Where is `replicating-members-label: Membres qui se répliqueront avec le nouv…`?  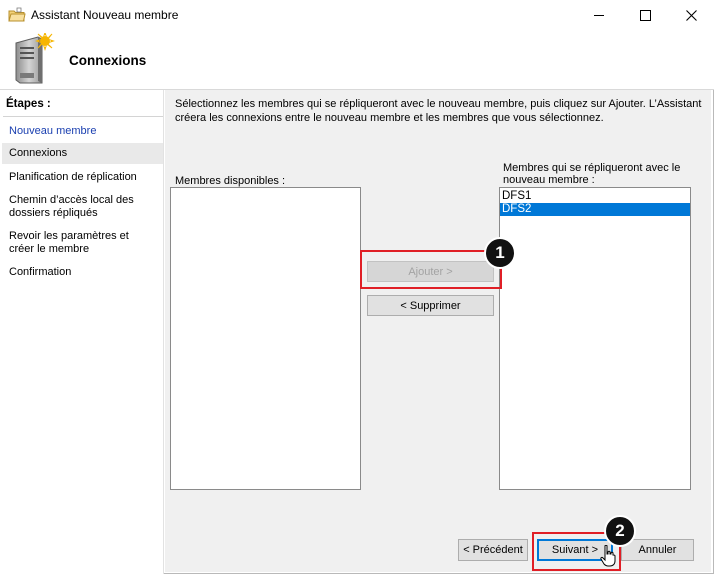 replicating-members-label: Membres qui se répliqueront avec le nouv… is located at coordinates (592, 174).